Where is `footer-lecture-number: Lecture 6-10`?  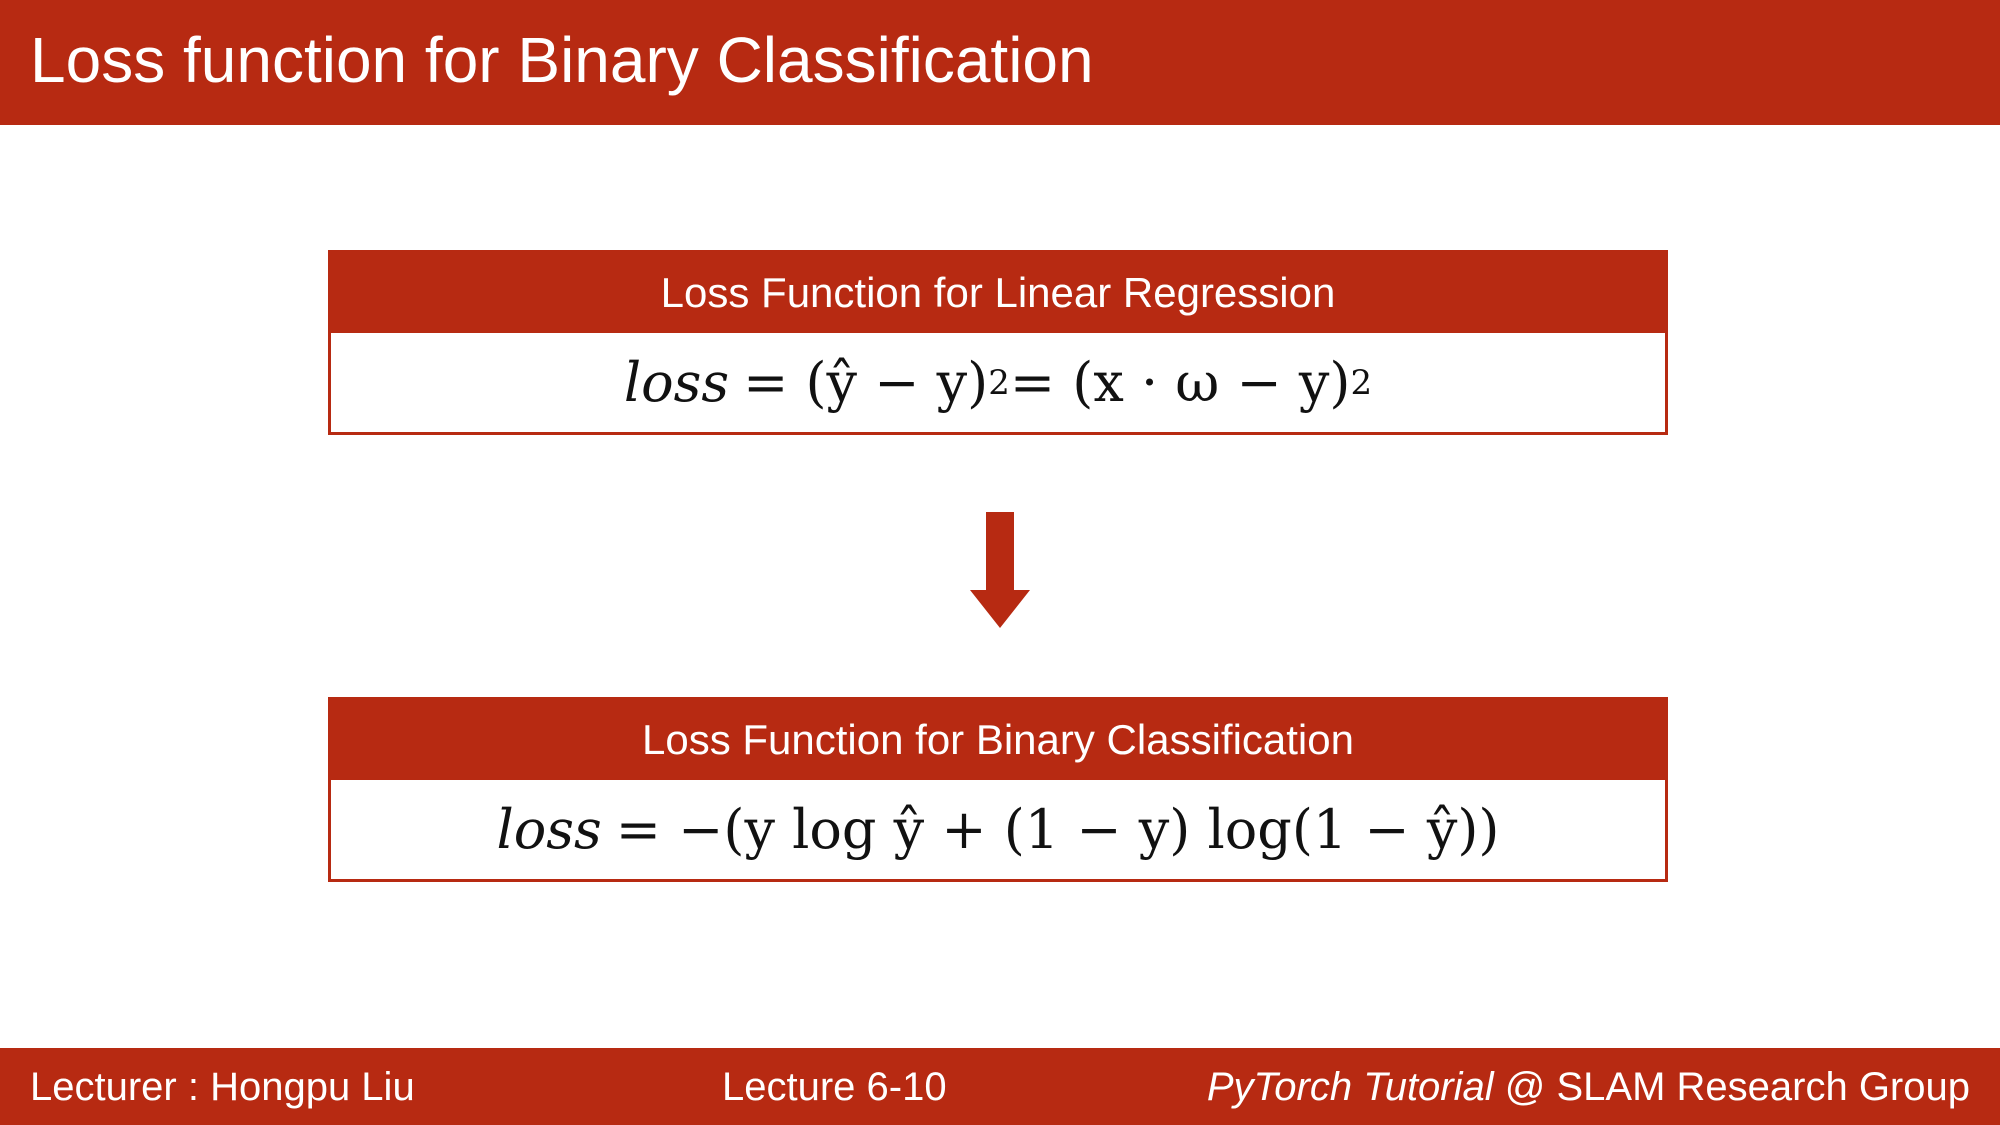
footer-lecture-number: Lecture 6-10 is located at coordinates (834, 1087).